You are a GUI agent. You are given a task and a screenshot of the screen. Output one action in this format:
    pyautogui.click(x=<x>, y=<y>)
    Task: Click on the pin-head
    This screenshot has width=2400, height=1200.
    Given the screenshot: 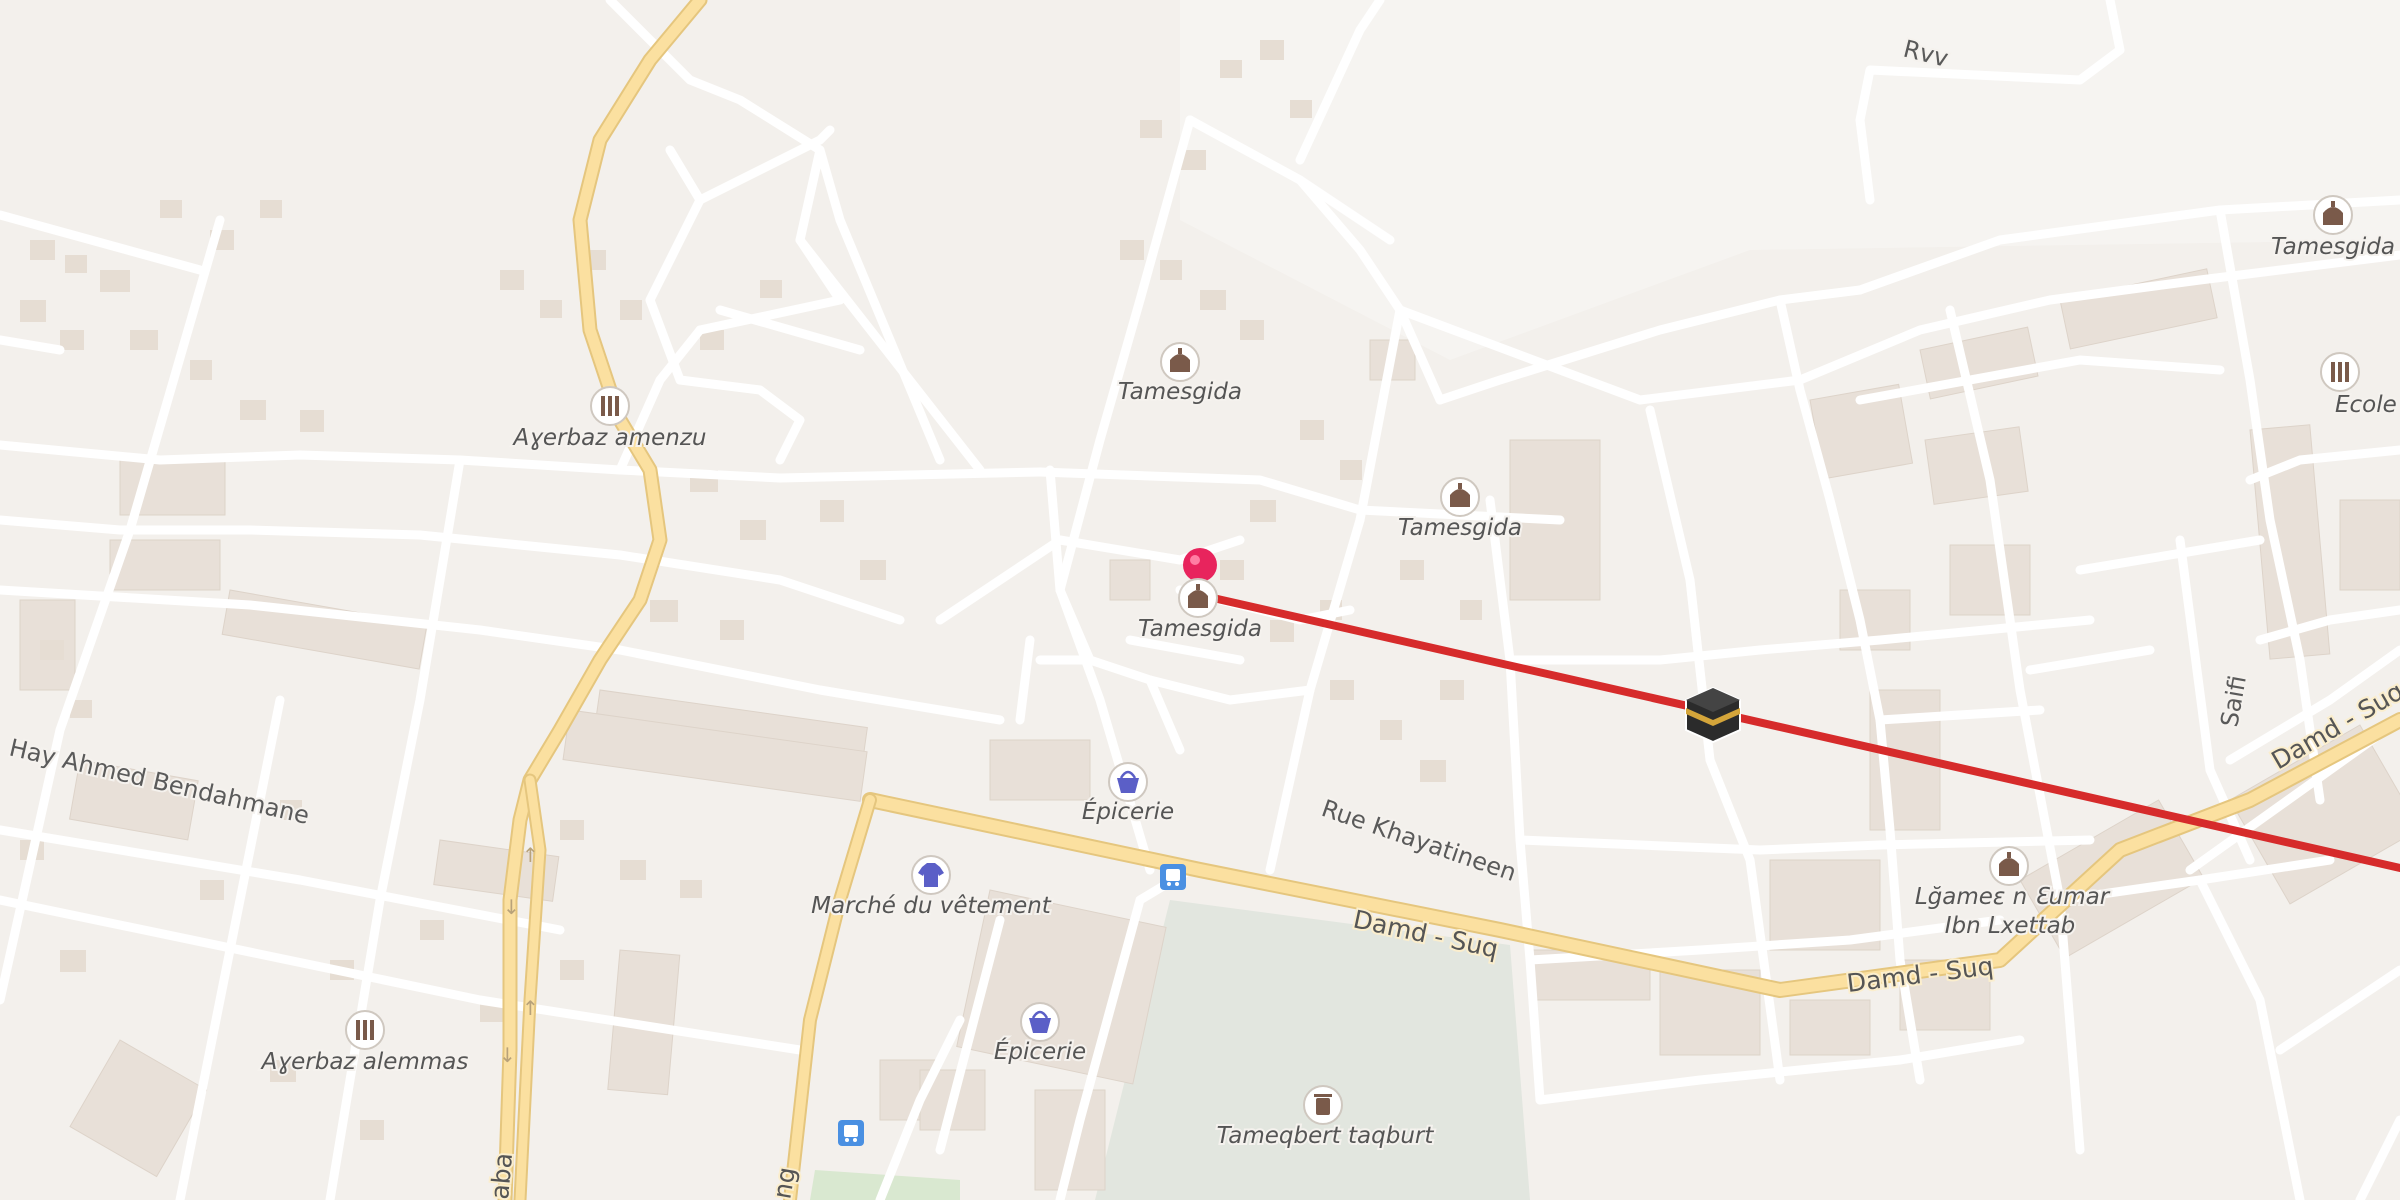 What is the action you would take?
    pyautogui.click(x=1200, y=565)
    